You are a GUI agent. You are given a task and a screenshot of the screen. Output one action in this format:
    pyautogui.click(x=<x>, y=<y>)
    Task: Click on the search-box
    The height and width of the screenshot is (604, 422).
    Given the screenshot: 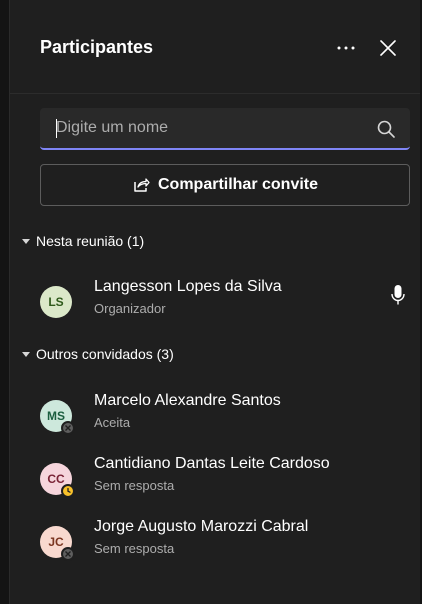 What is the action you would take?
    pyautogui.click(x=225, y=129)
    